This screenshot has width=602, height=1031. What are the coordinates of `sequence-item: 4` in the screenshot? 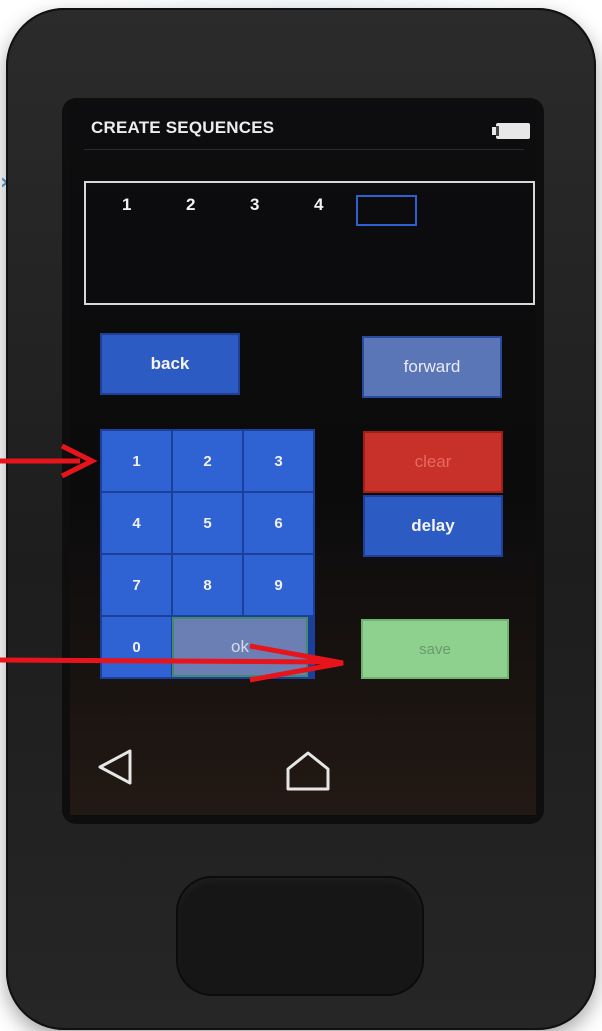 It's located at (319, 204).